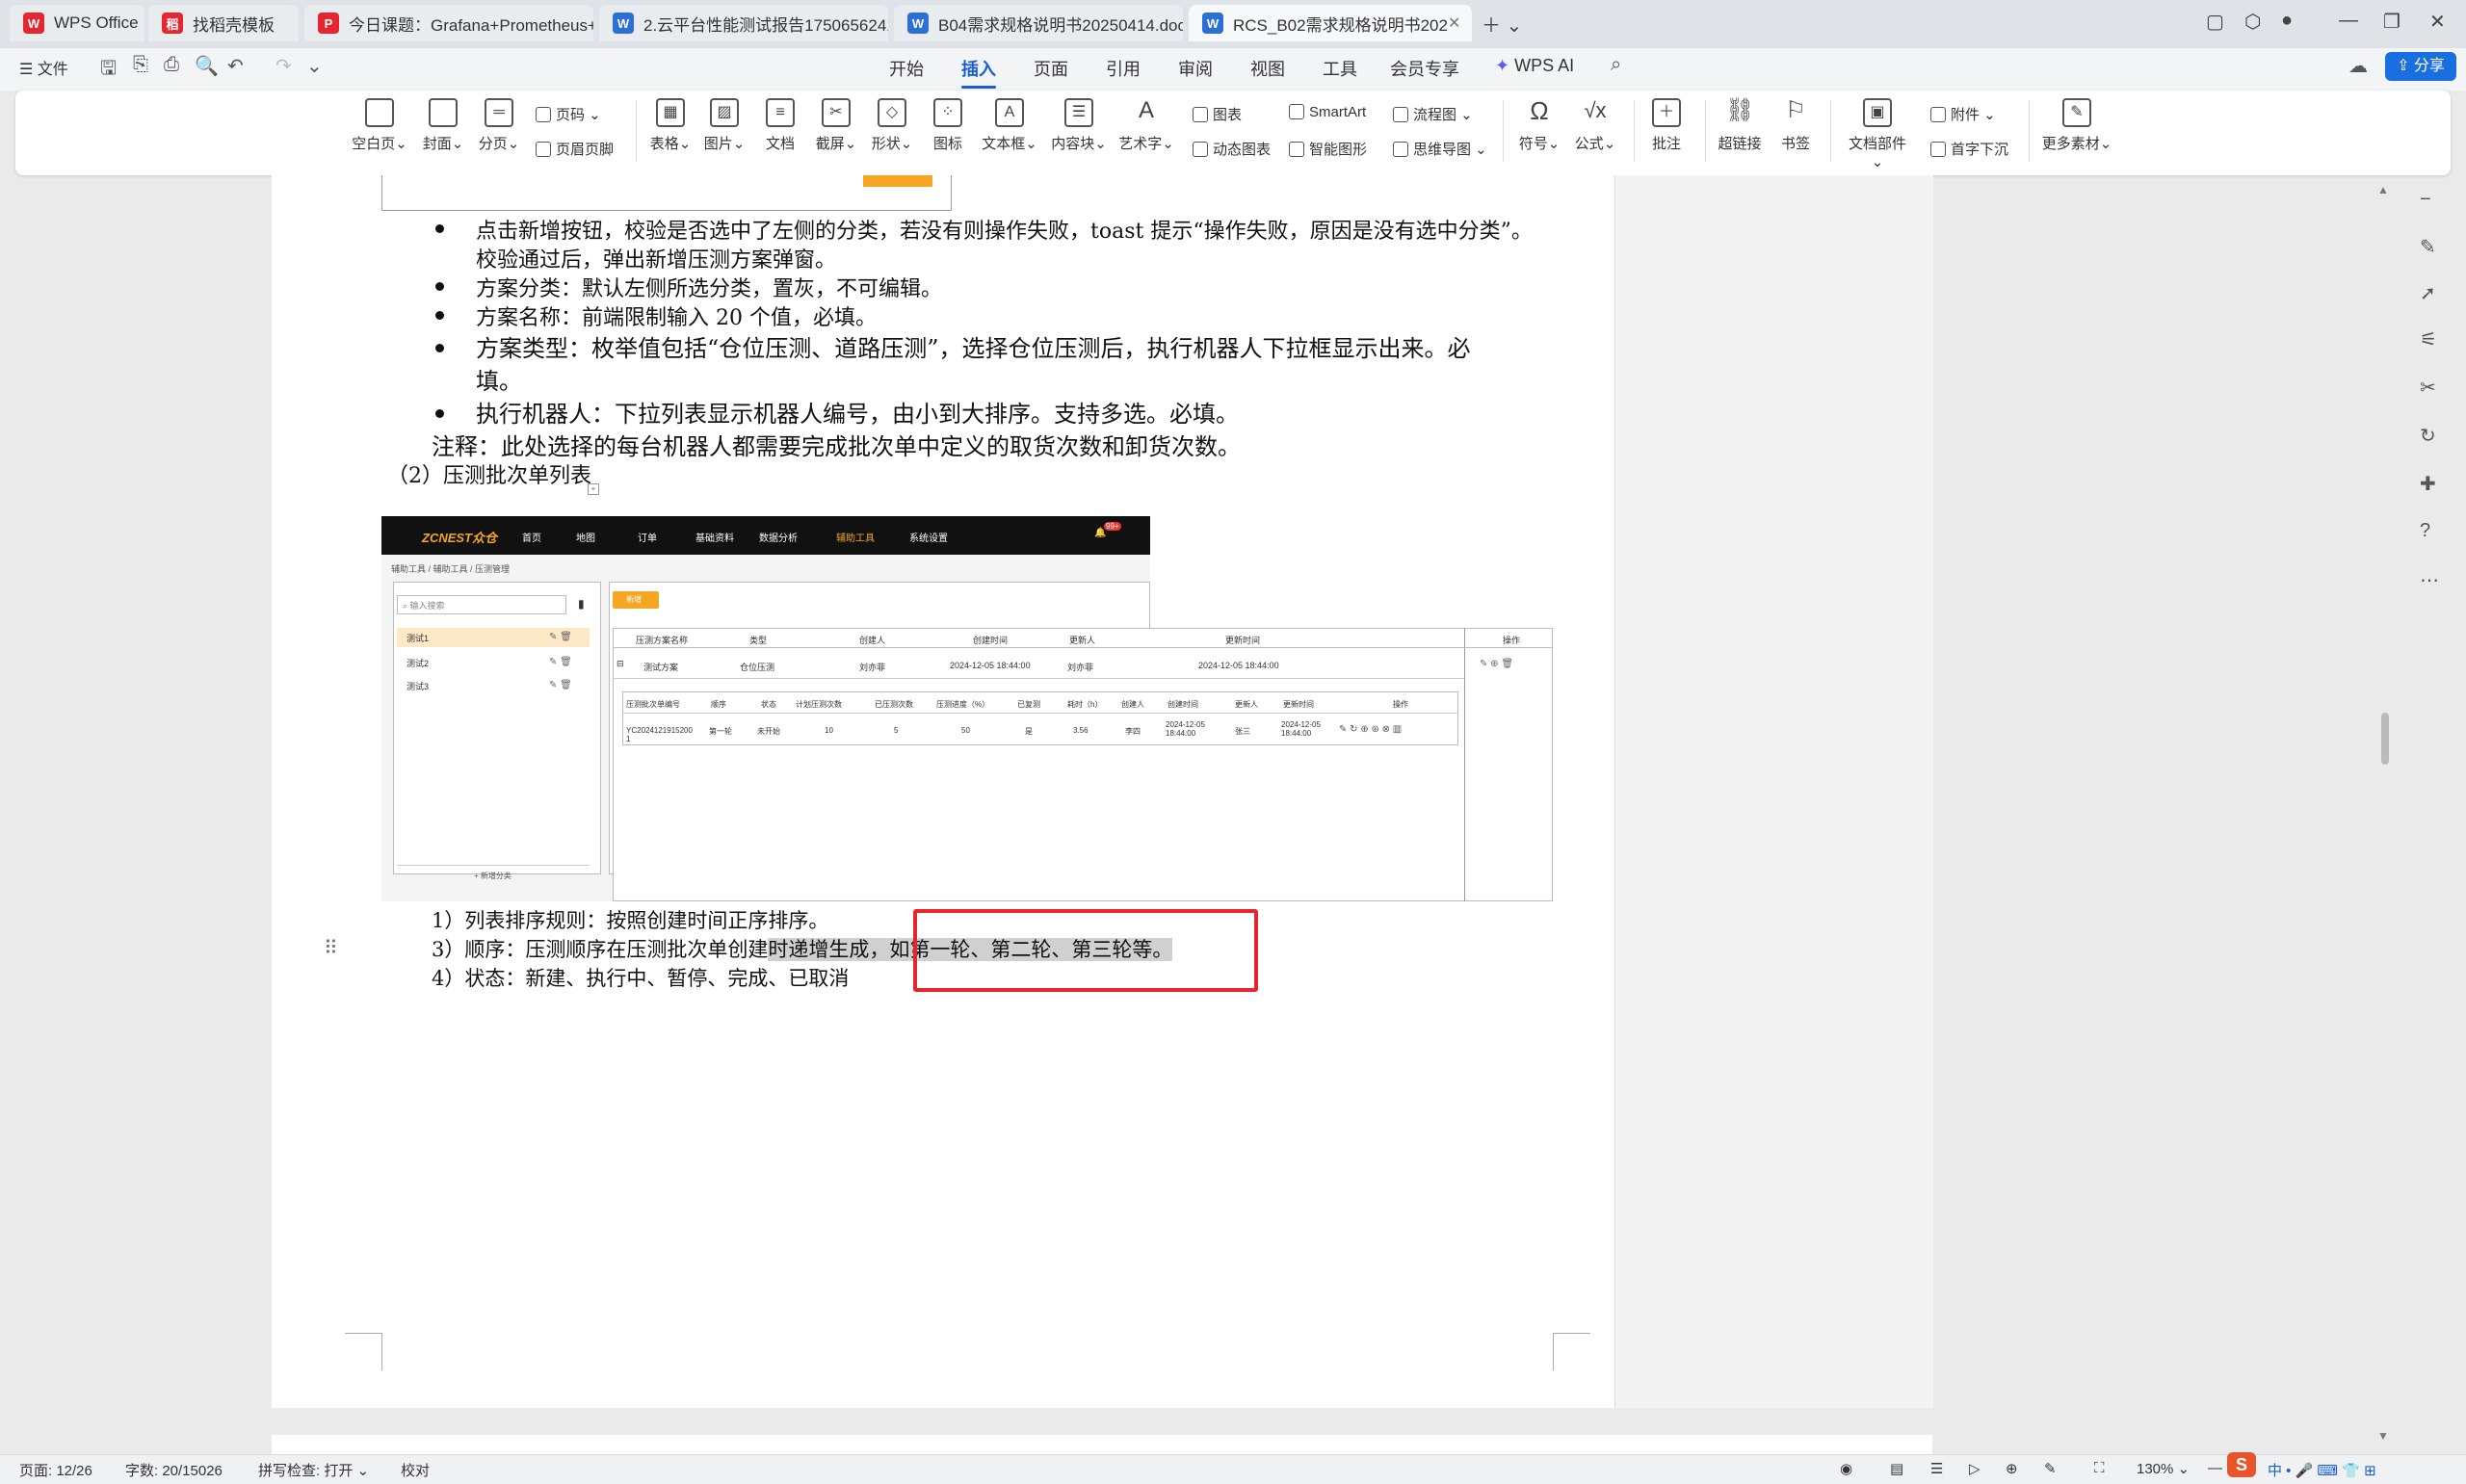 This screenshot has width=2466, height=1484. I want to click on menu-insert: 插入, so click(978, 72).